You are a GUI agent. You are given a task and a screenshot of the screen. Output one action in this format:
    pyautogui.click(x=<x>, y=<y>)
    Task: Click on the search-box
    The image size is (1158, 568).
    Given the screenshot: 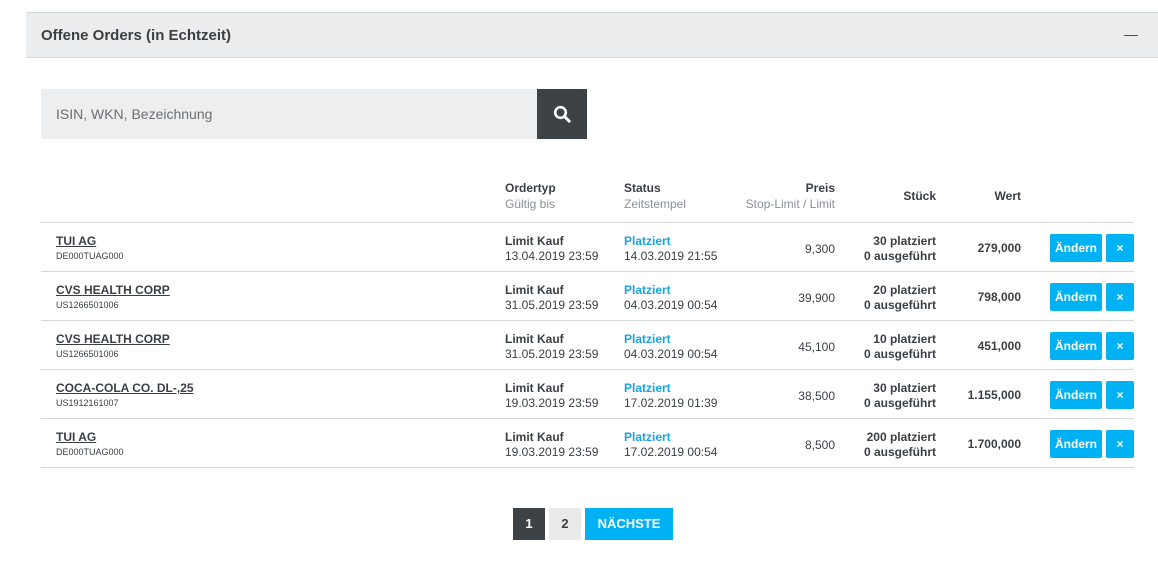 What is the action you would take?
    pyautogui.click(x=289, y=114)
    